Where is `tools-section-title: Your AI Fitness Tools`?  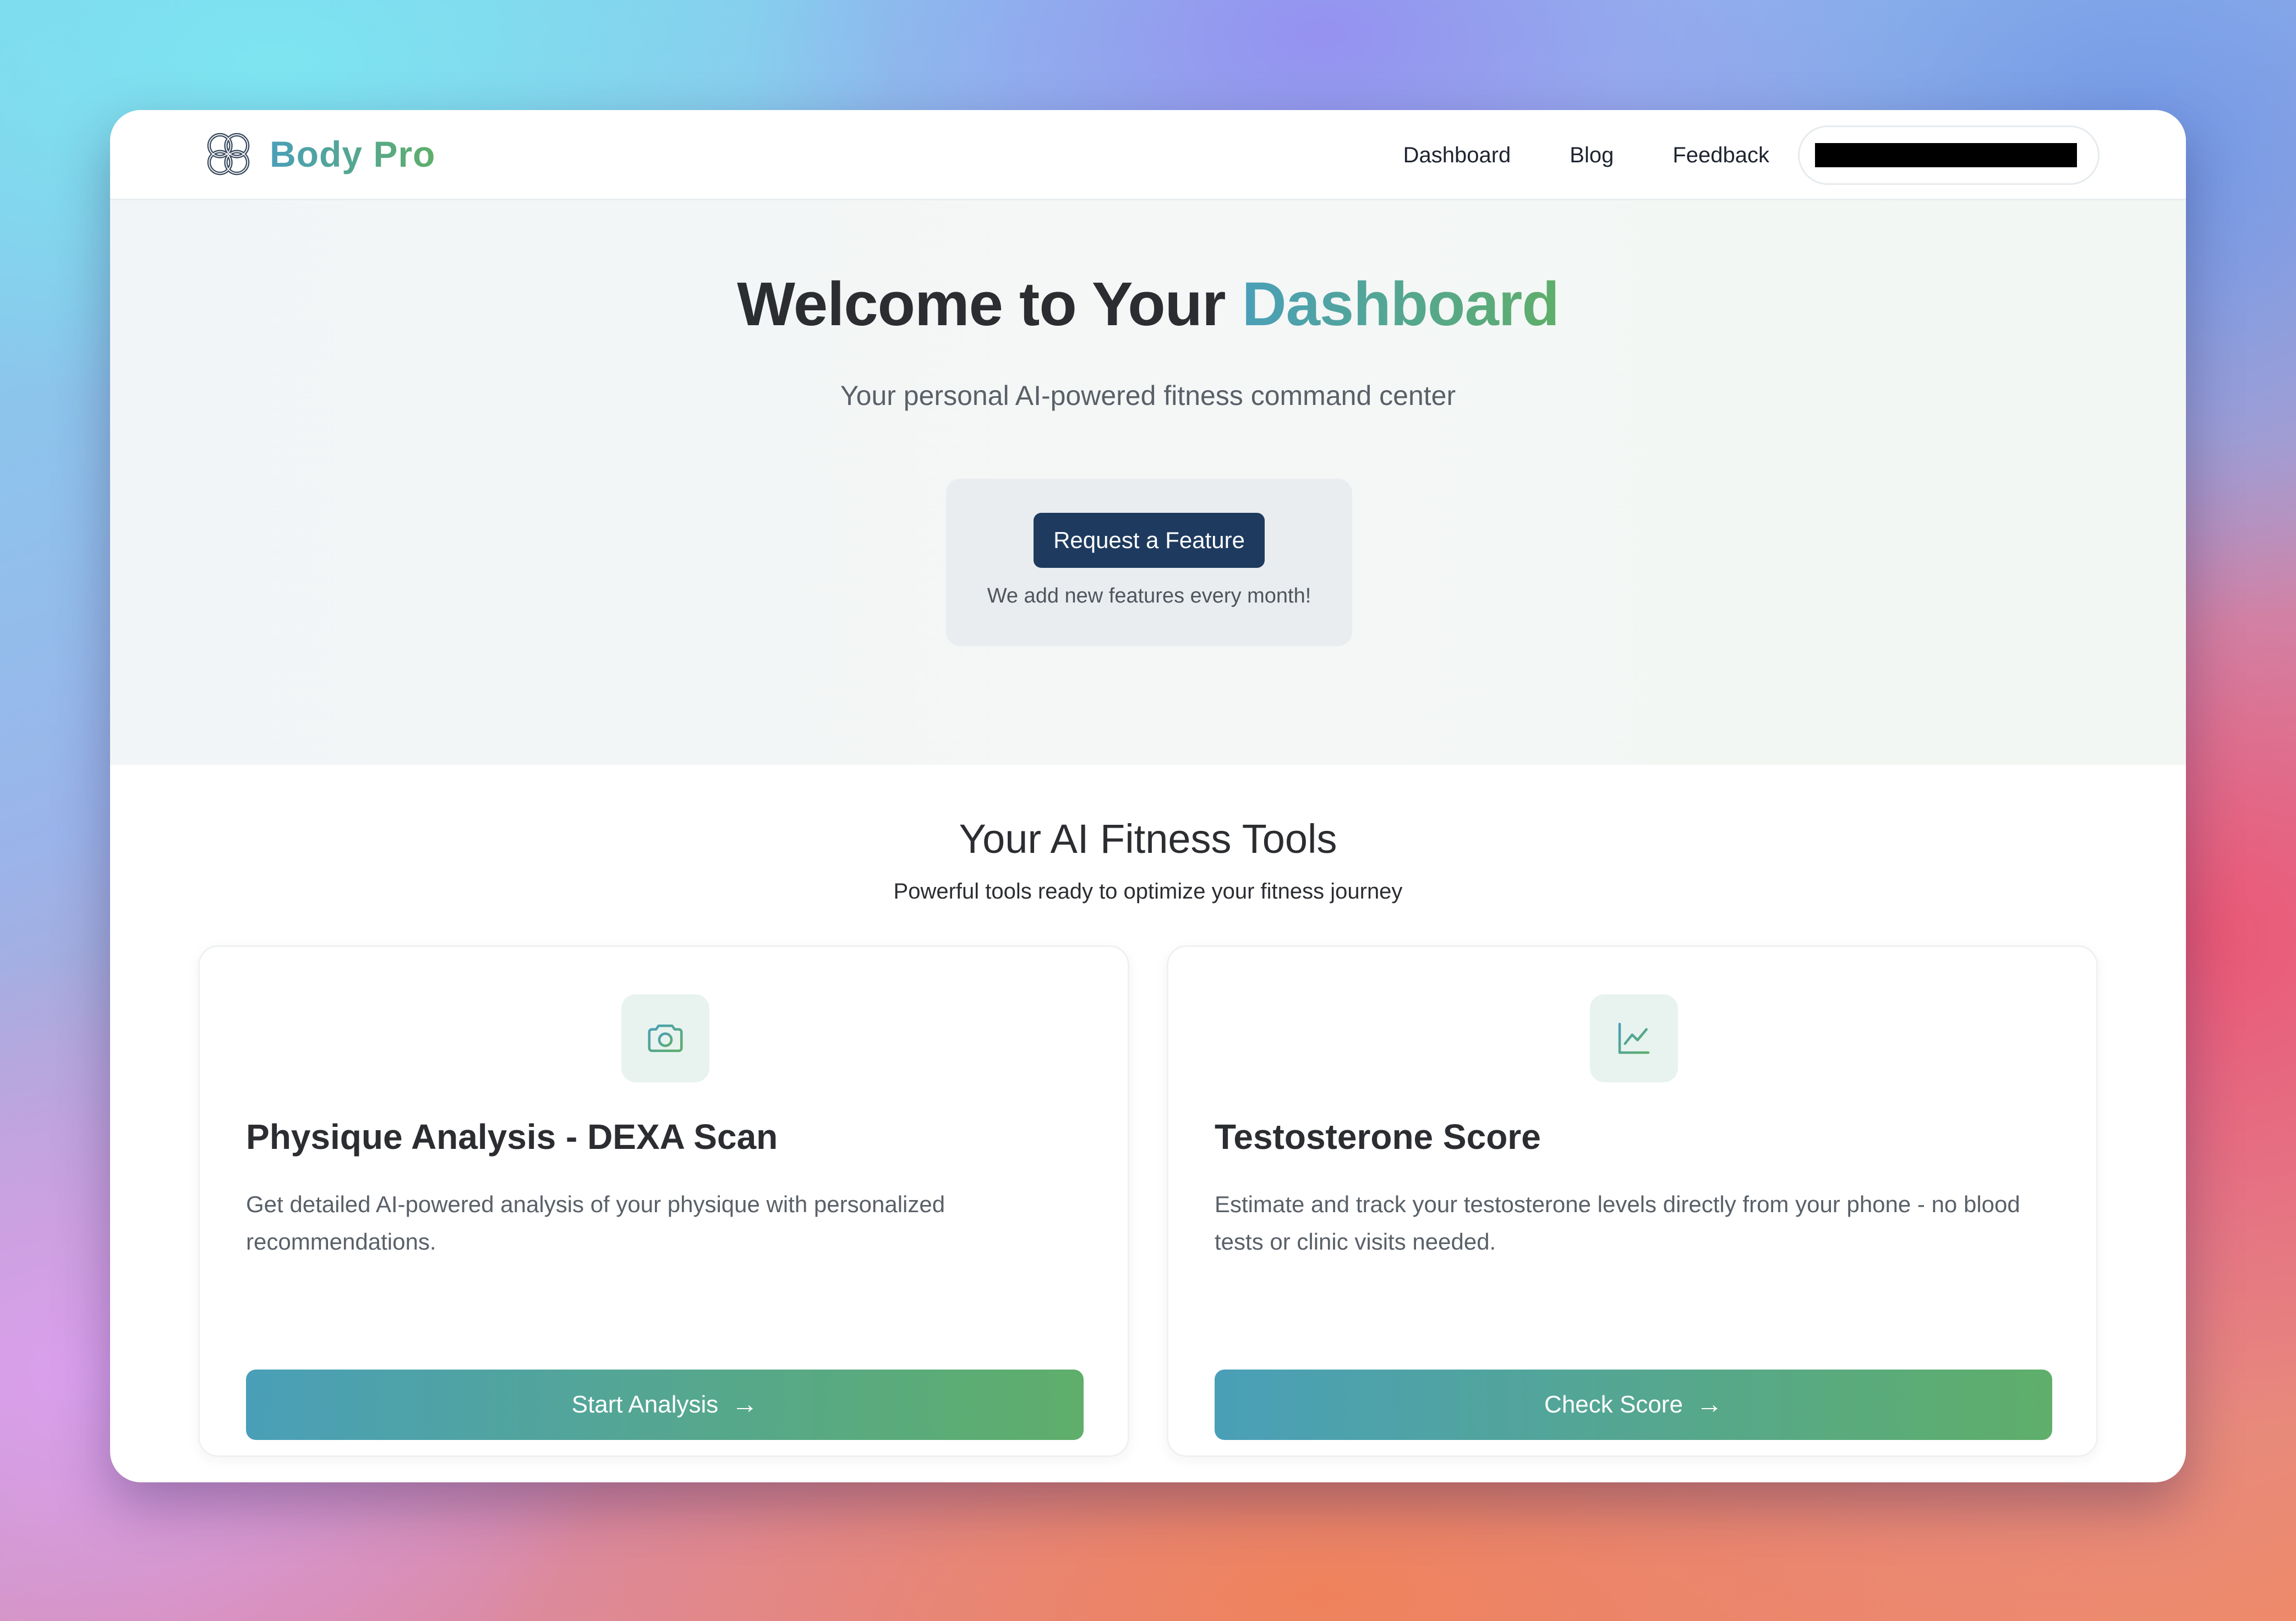
tools-section-title: Your AI Fitness Tools is located at coordinates (1148, 839).